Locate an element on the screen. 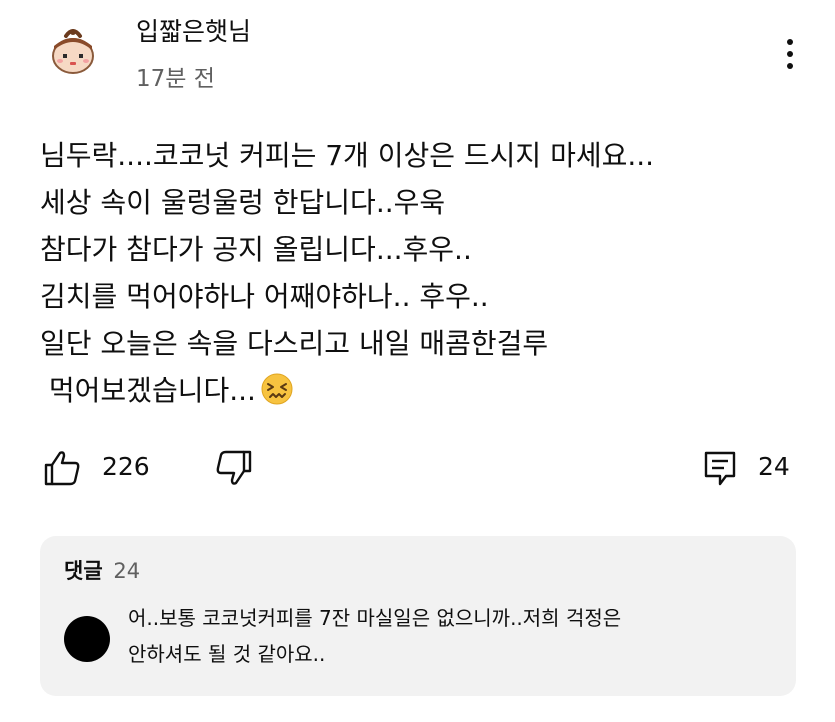 The height and width of the screenshot is (722, 835). reply-count: 24 is located at coordinates (774, 466).